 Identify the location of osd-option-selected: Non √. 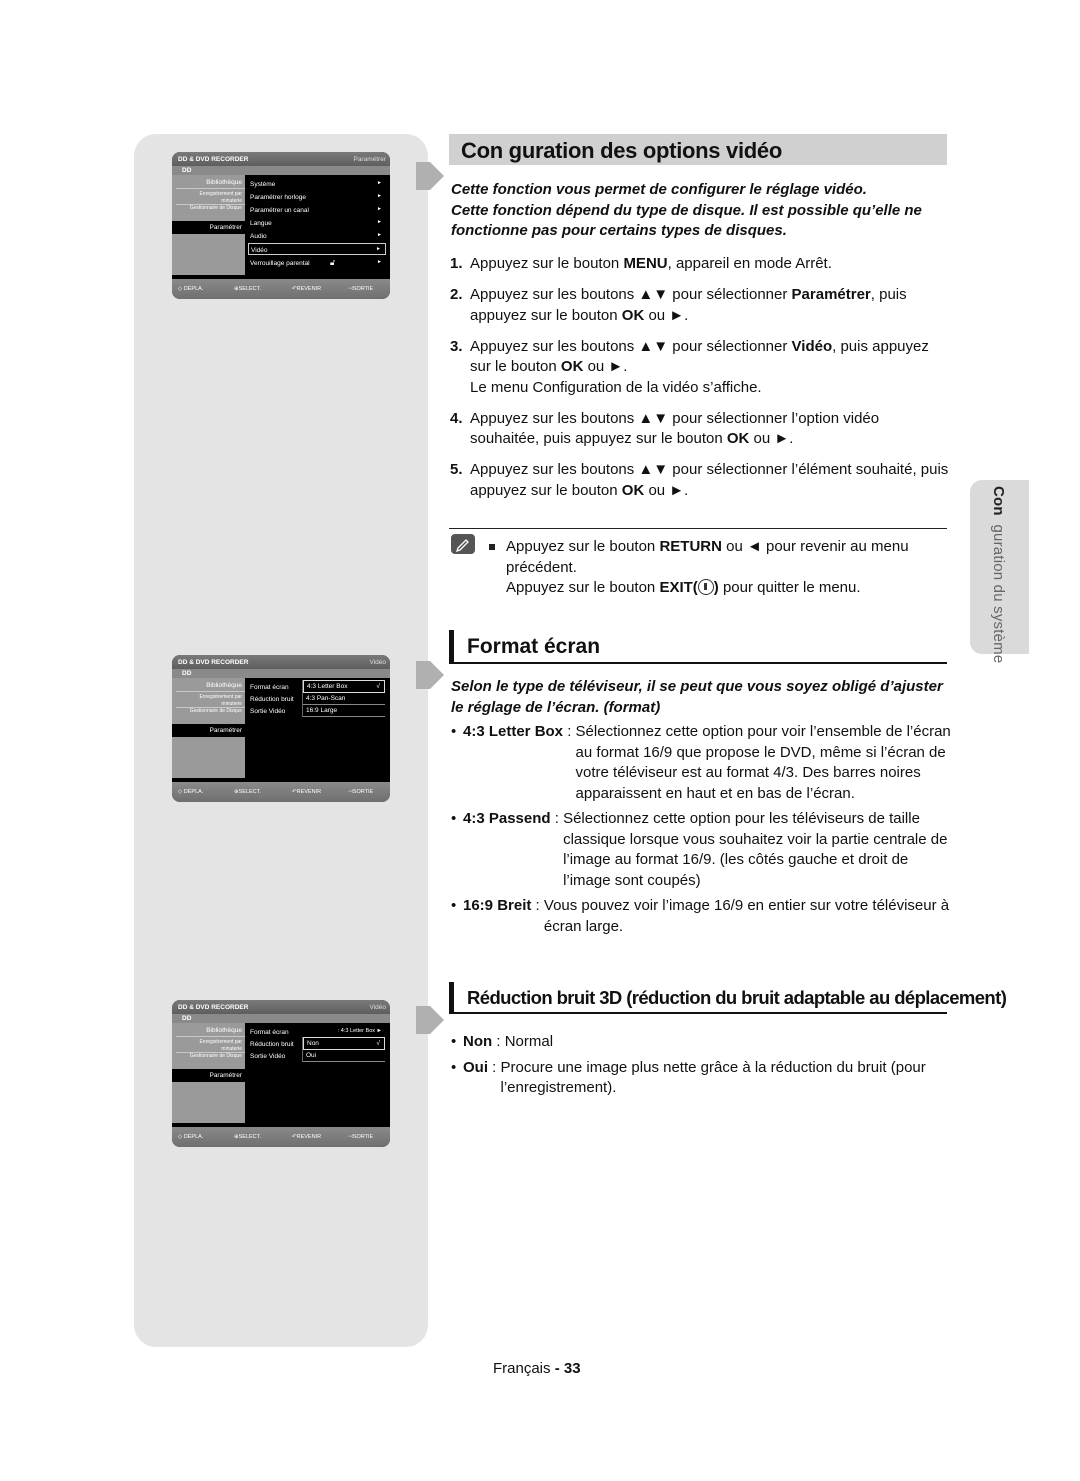
(344, 1043).